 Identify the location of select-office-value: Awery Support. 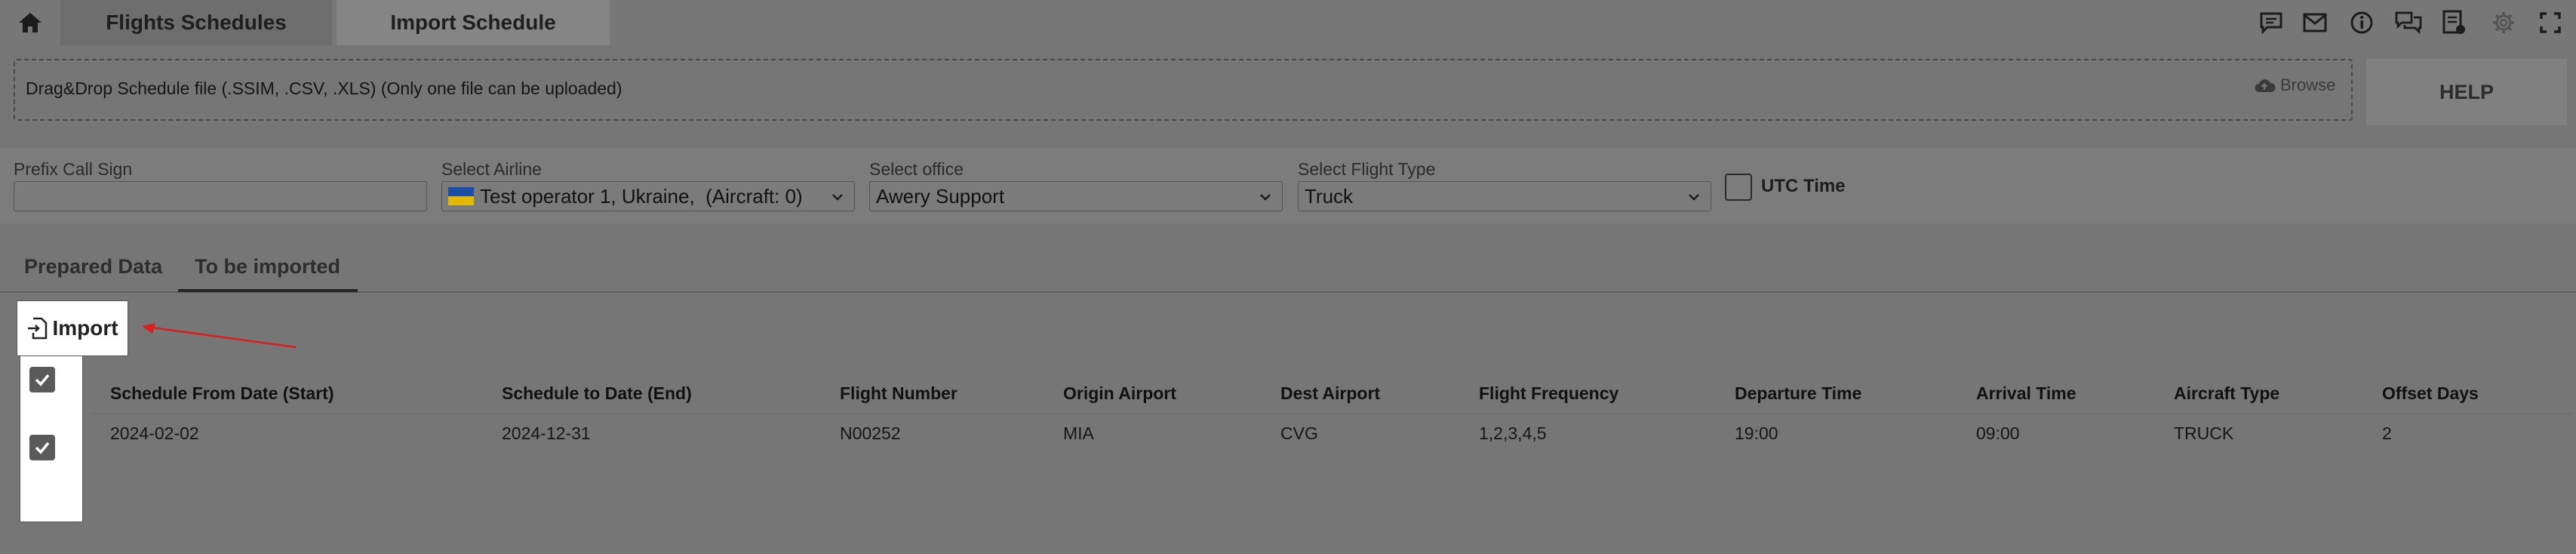
(940, 196).